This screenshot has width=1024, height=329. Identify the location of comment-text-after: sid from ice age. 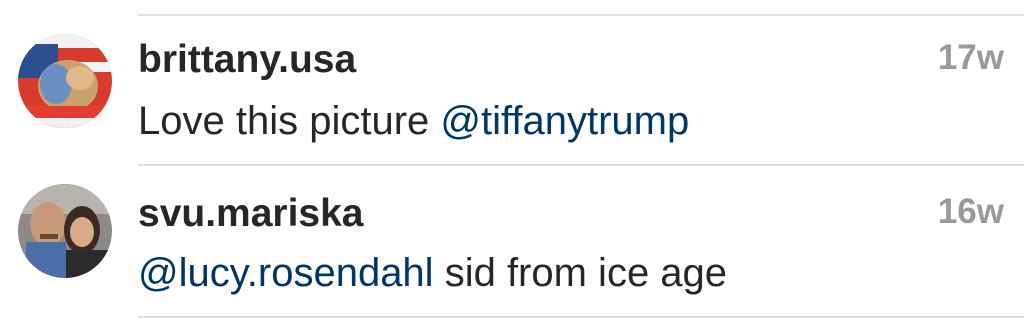
(580, 273).